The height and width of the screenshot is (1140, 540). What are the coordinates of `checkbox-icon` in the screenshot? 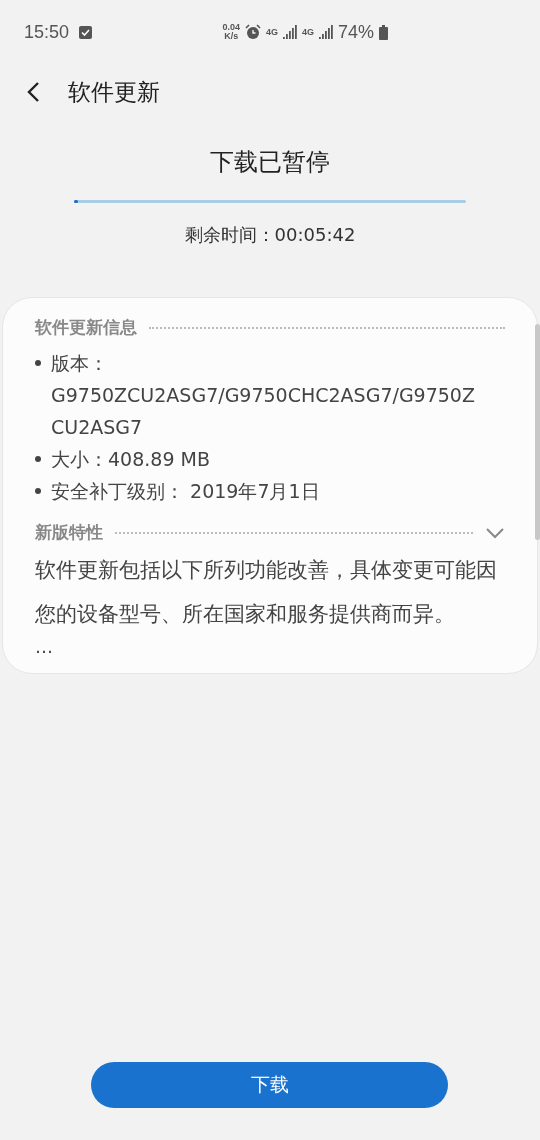 It's located at (86, 32).